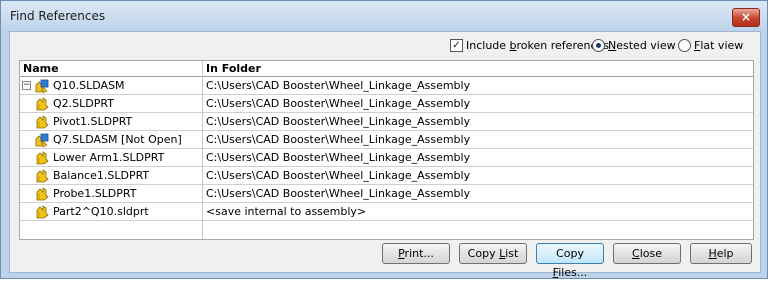  Describe the element at coordinates (41, 68) in the screenshot. I see `column-header-name: Name` at that location.